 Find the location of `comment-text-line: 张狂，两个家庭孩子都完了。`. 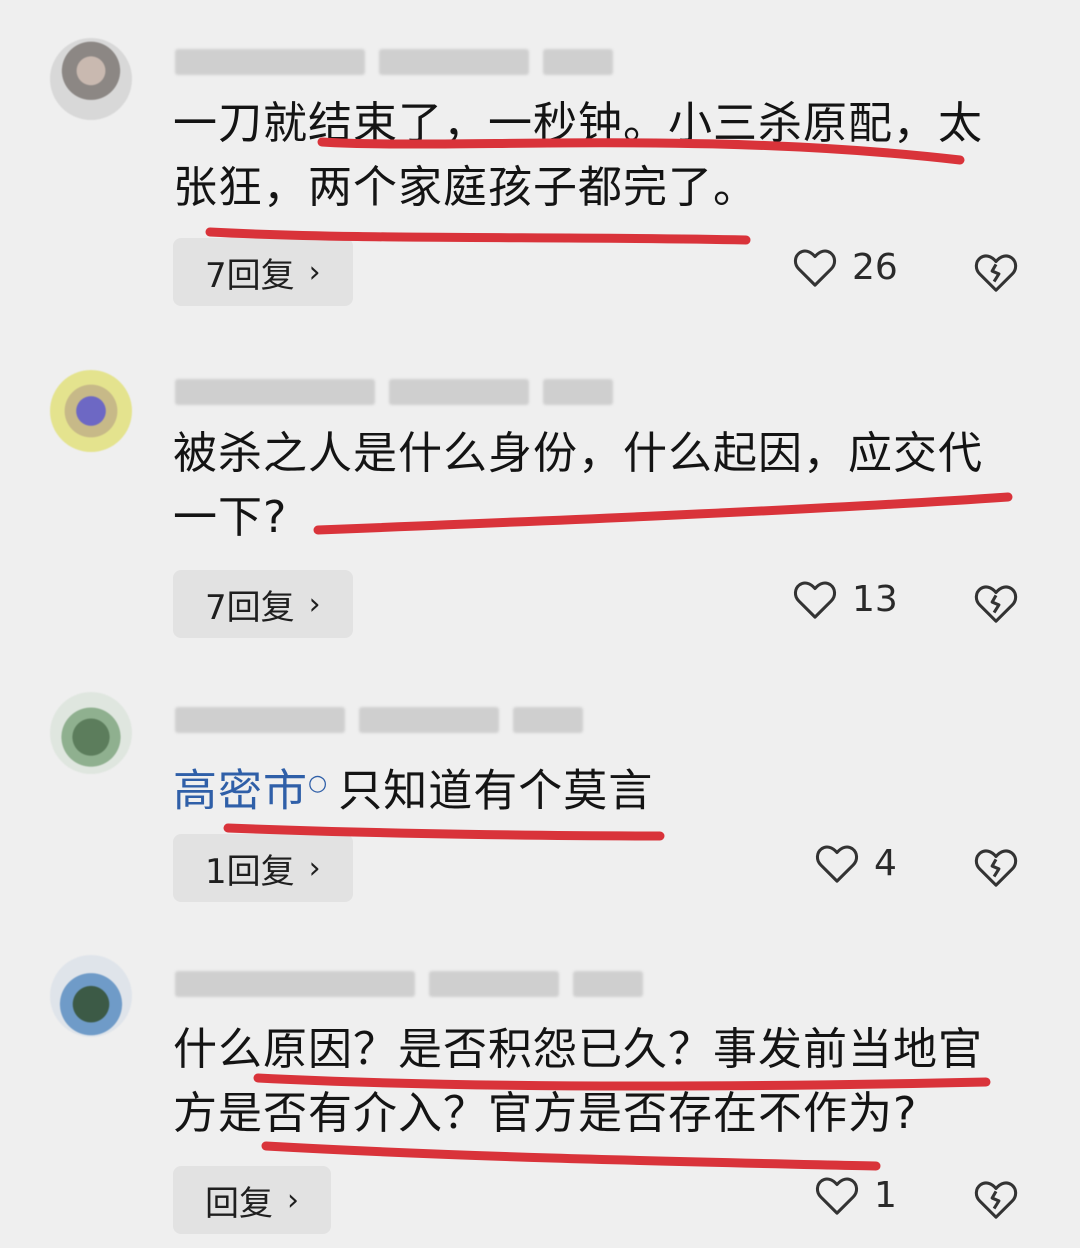

comment-text-line: 张狂，两个家庭孩子都完了。 is located at coordinates (465, 187).